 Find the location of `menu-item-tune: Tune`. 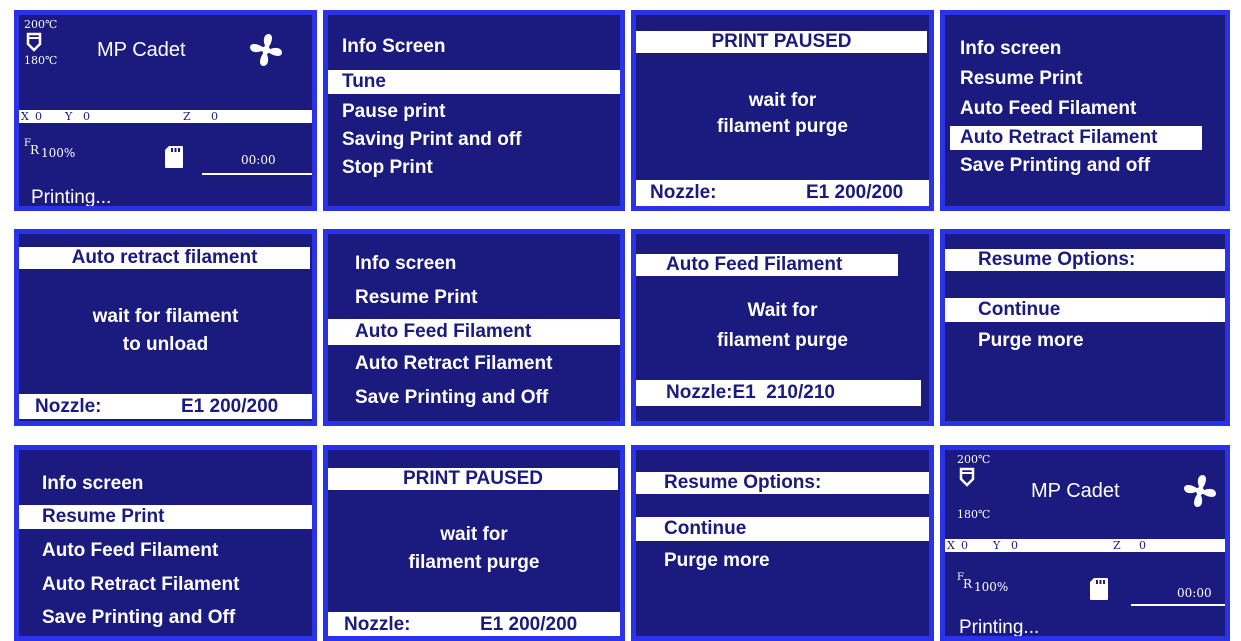

menu-item-tune: Tune is located at coordinates (474, 82).